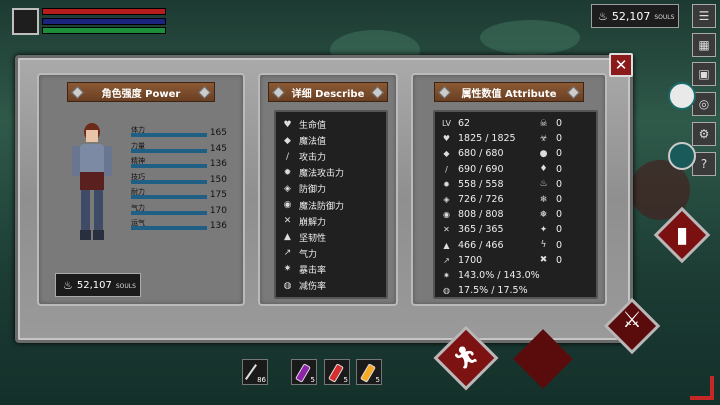 The image size is (720, 405). I want to click on mana-icon: ◆, so click(446, 154).